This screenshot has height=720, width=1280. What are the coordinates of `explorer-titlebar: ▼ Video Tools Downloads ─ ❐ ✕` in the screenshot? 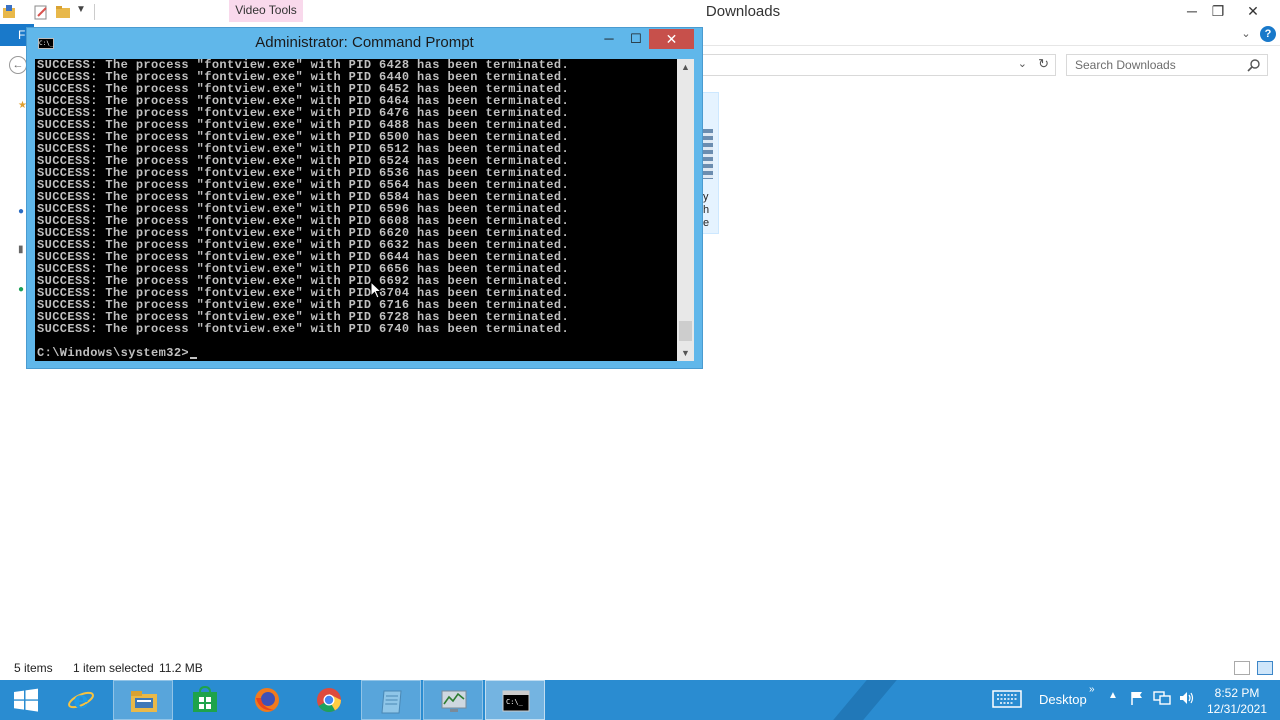 It's located at (640, 12).